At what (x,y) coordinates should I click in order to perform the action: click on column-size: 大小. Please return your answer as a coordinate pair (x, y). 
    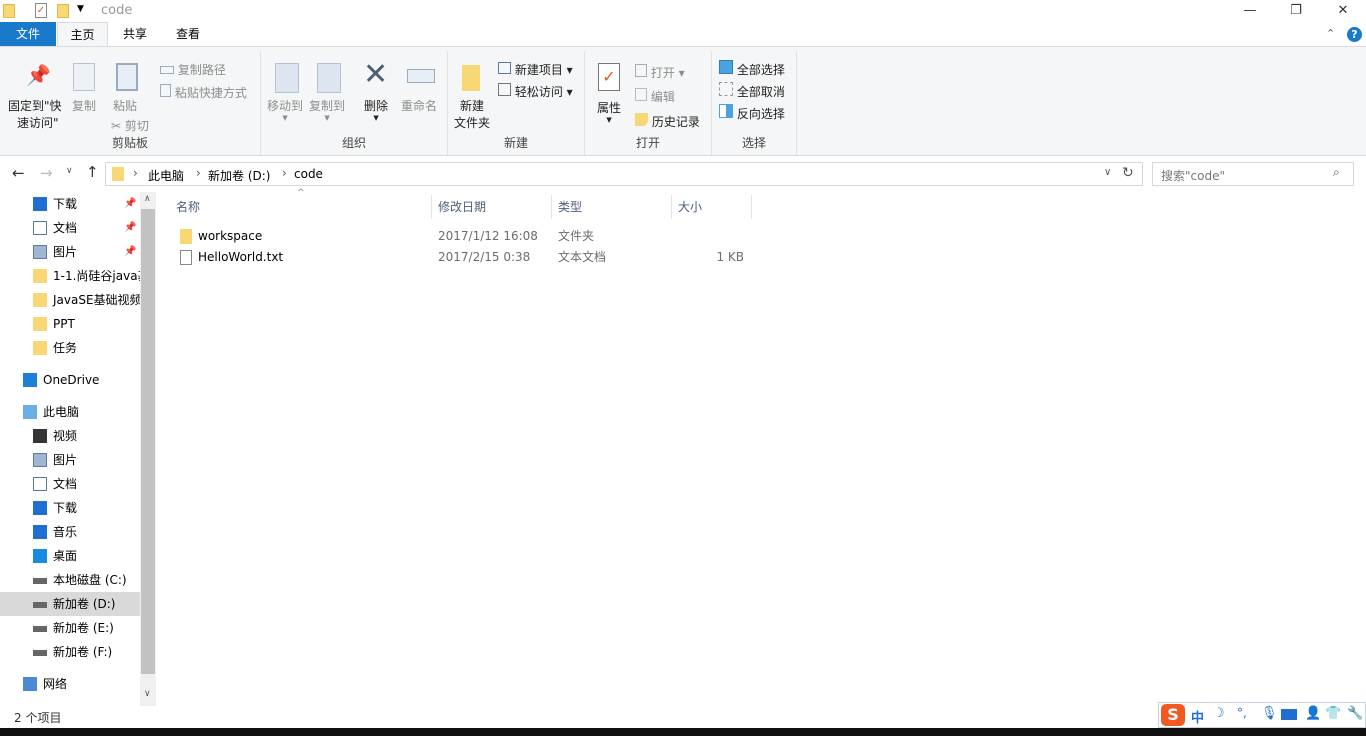
    Looking at the image, I should click on (712, 207).